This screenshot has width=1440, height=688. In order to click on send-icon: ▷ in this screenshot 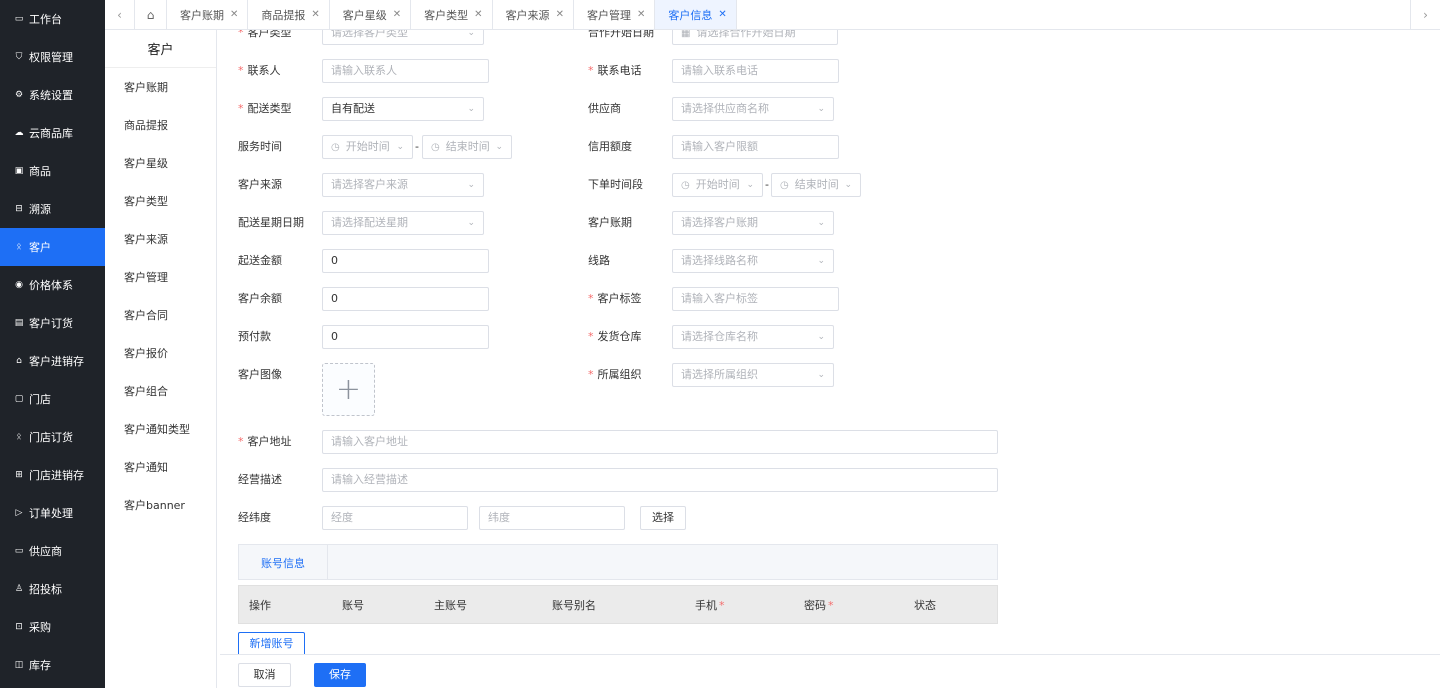, I will do `click(19, 513)`.